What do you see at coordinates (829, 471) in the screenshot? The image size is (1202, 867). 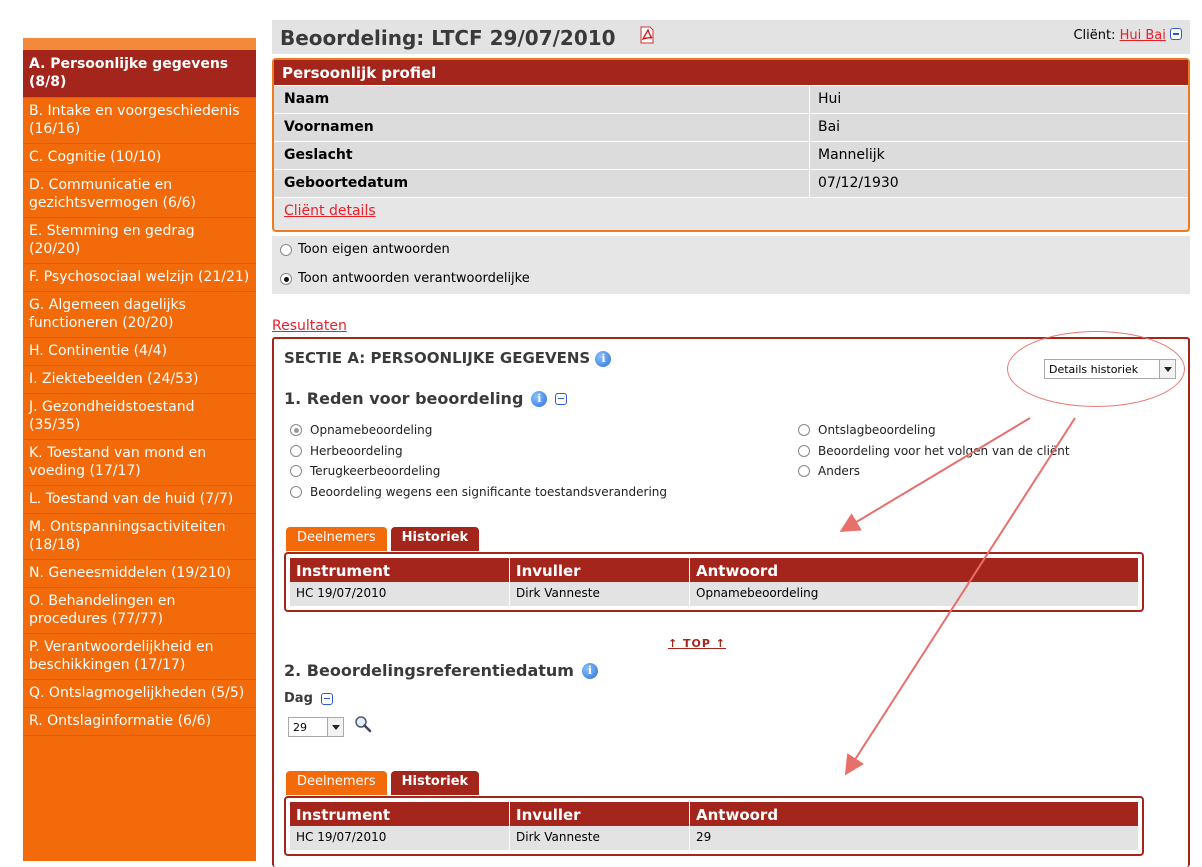 I see `option-anders: Anders` at bounding box center [829, 471].